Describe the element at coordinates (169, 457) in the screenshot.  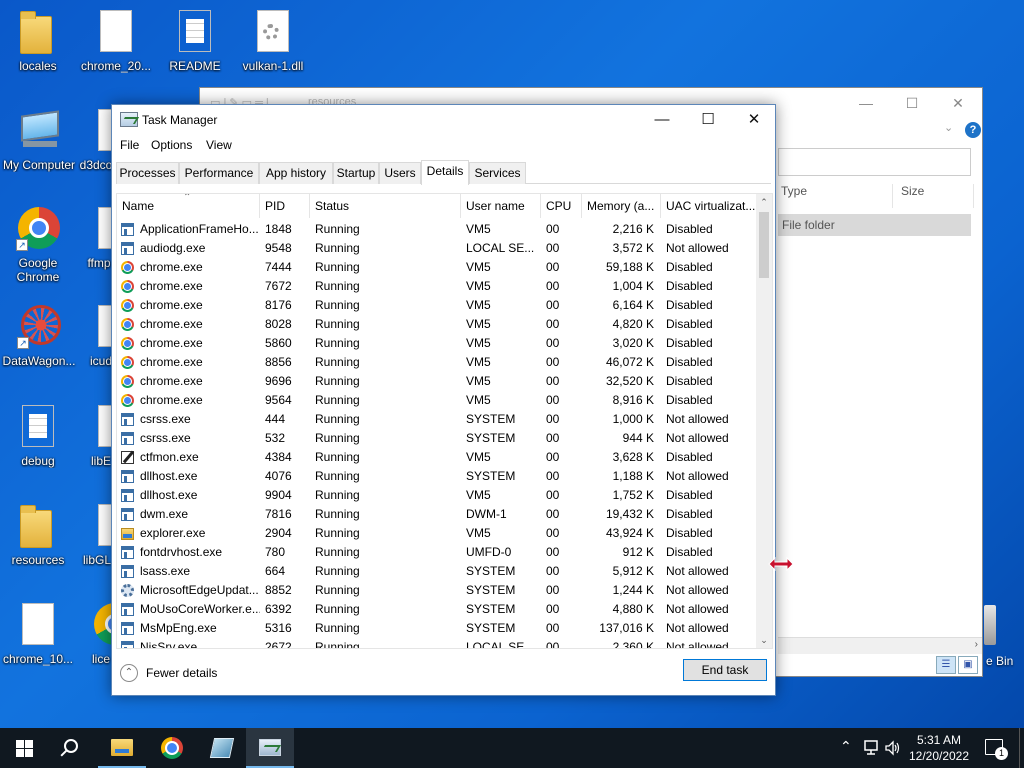
I see `cell-text: ctfmon.exe` at that location.